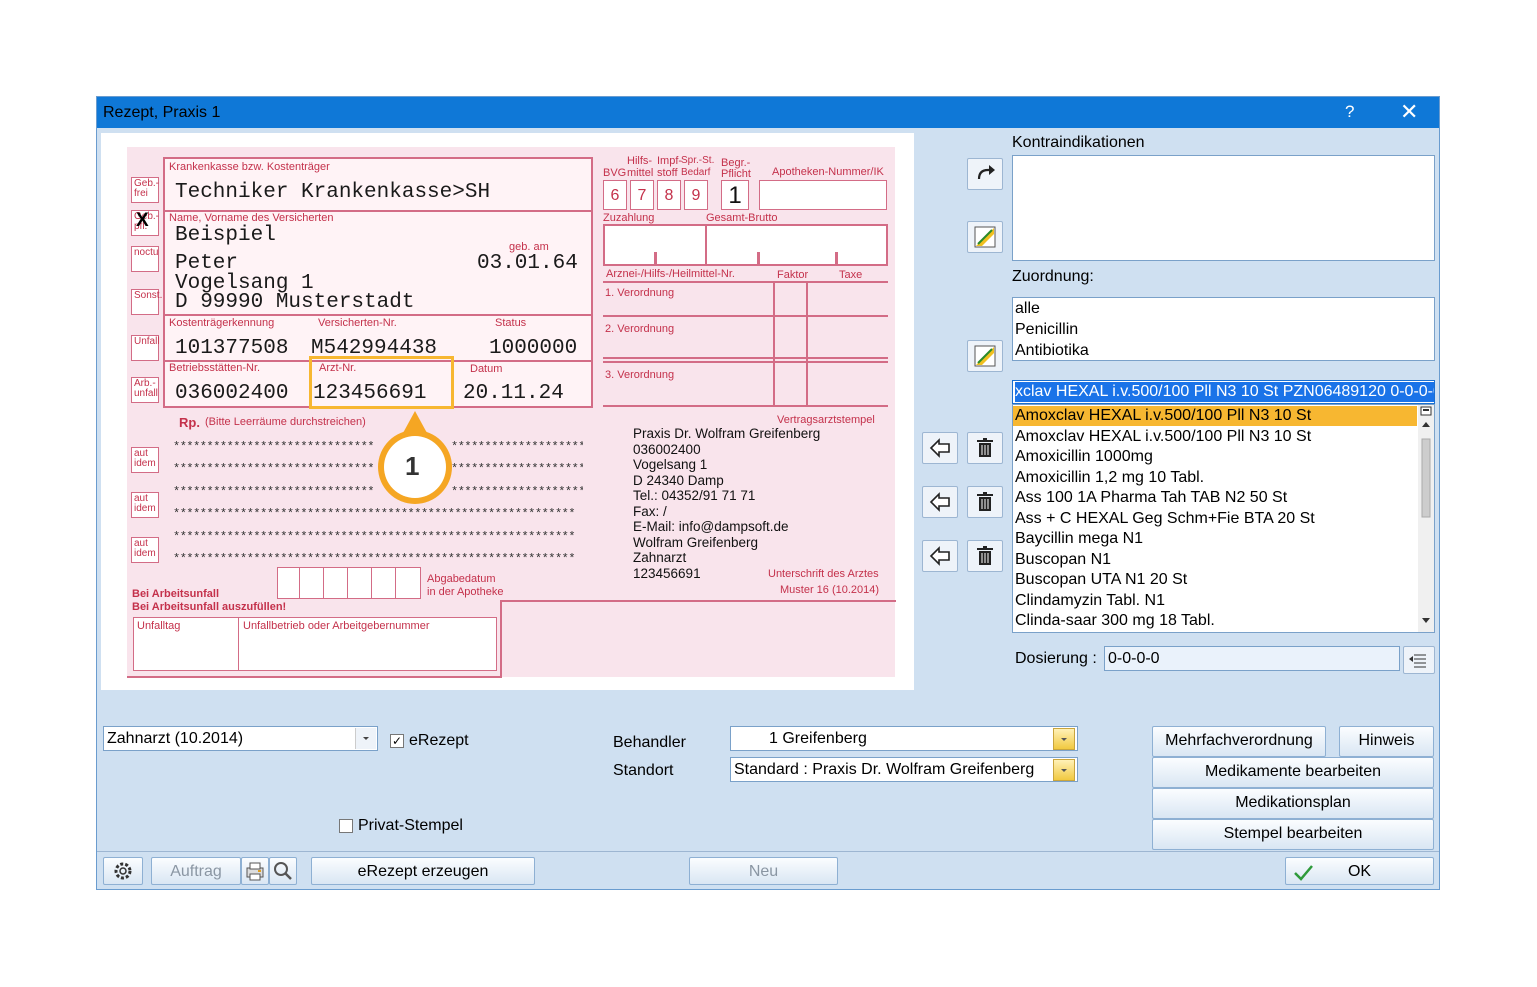 This screenshot has width=1537, height=987. Describe the element at coordinates (615, 195) in the screenshot. I see `bvg-box: 6` at that location.